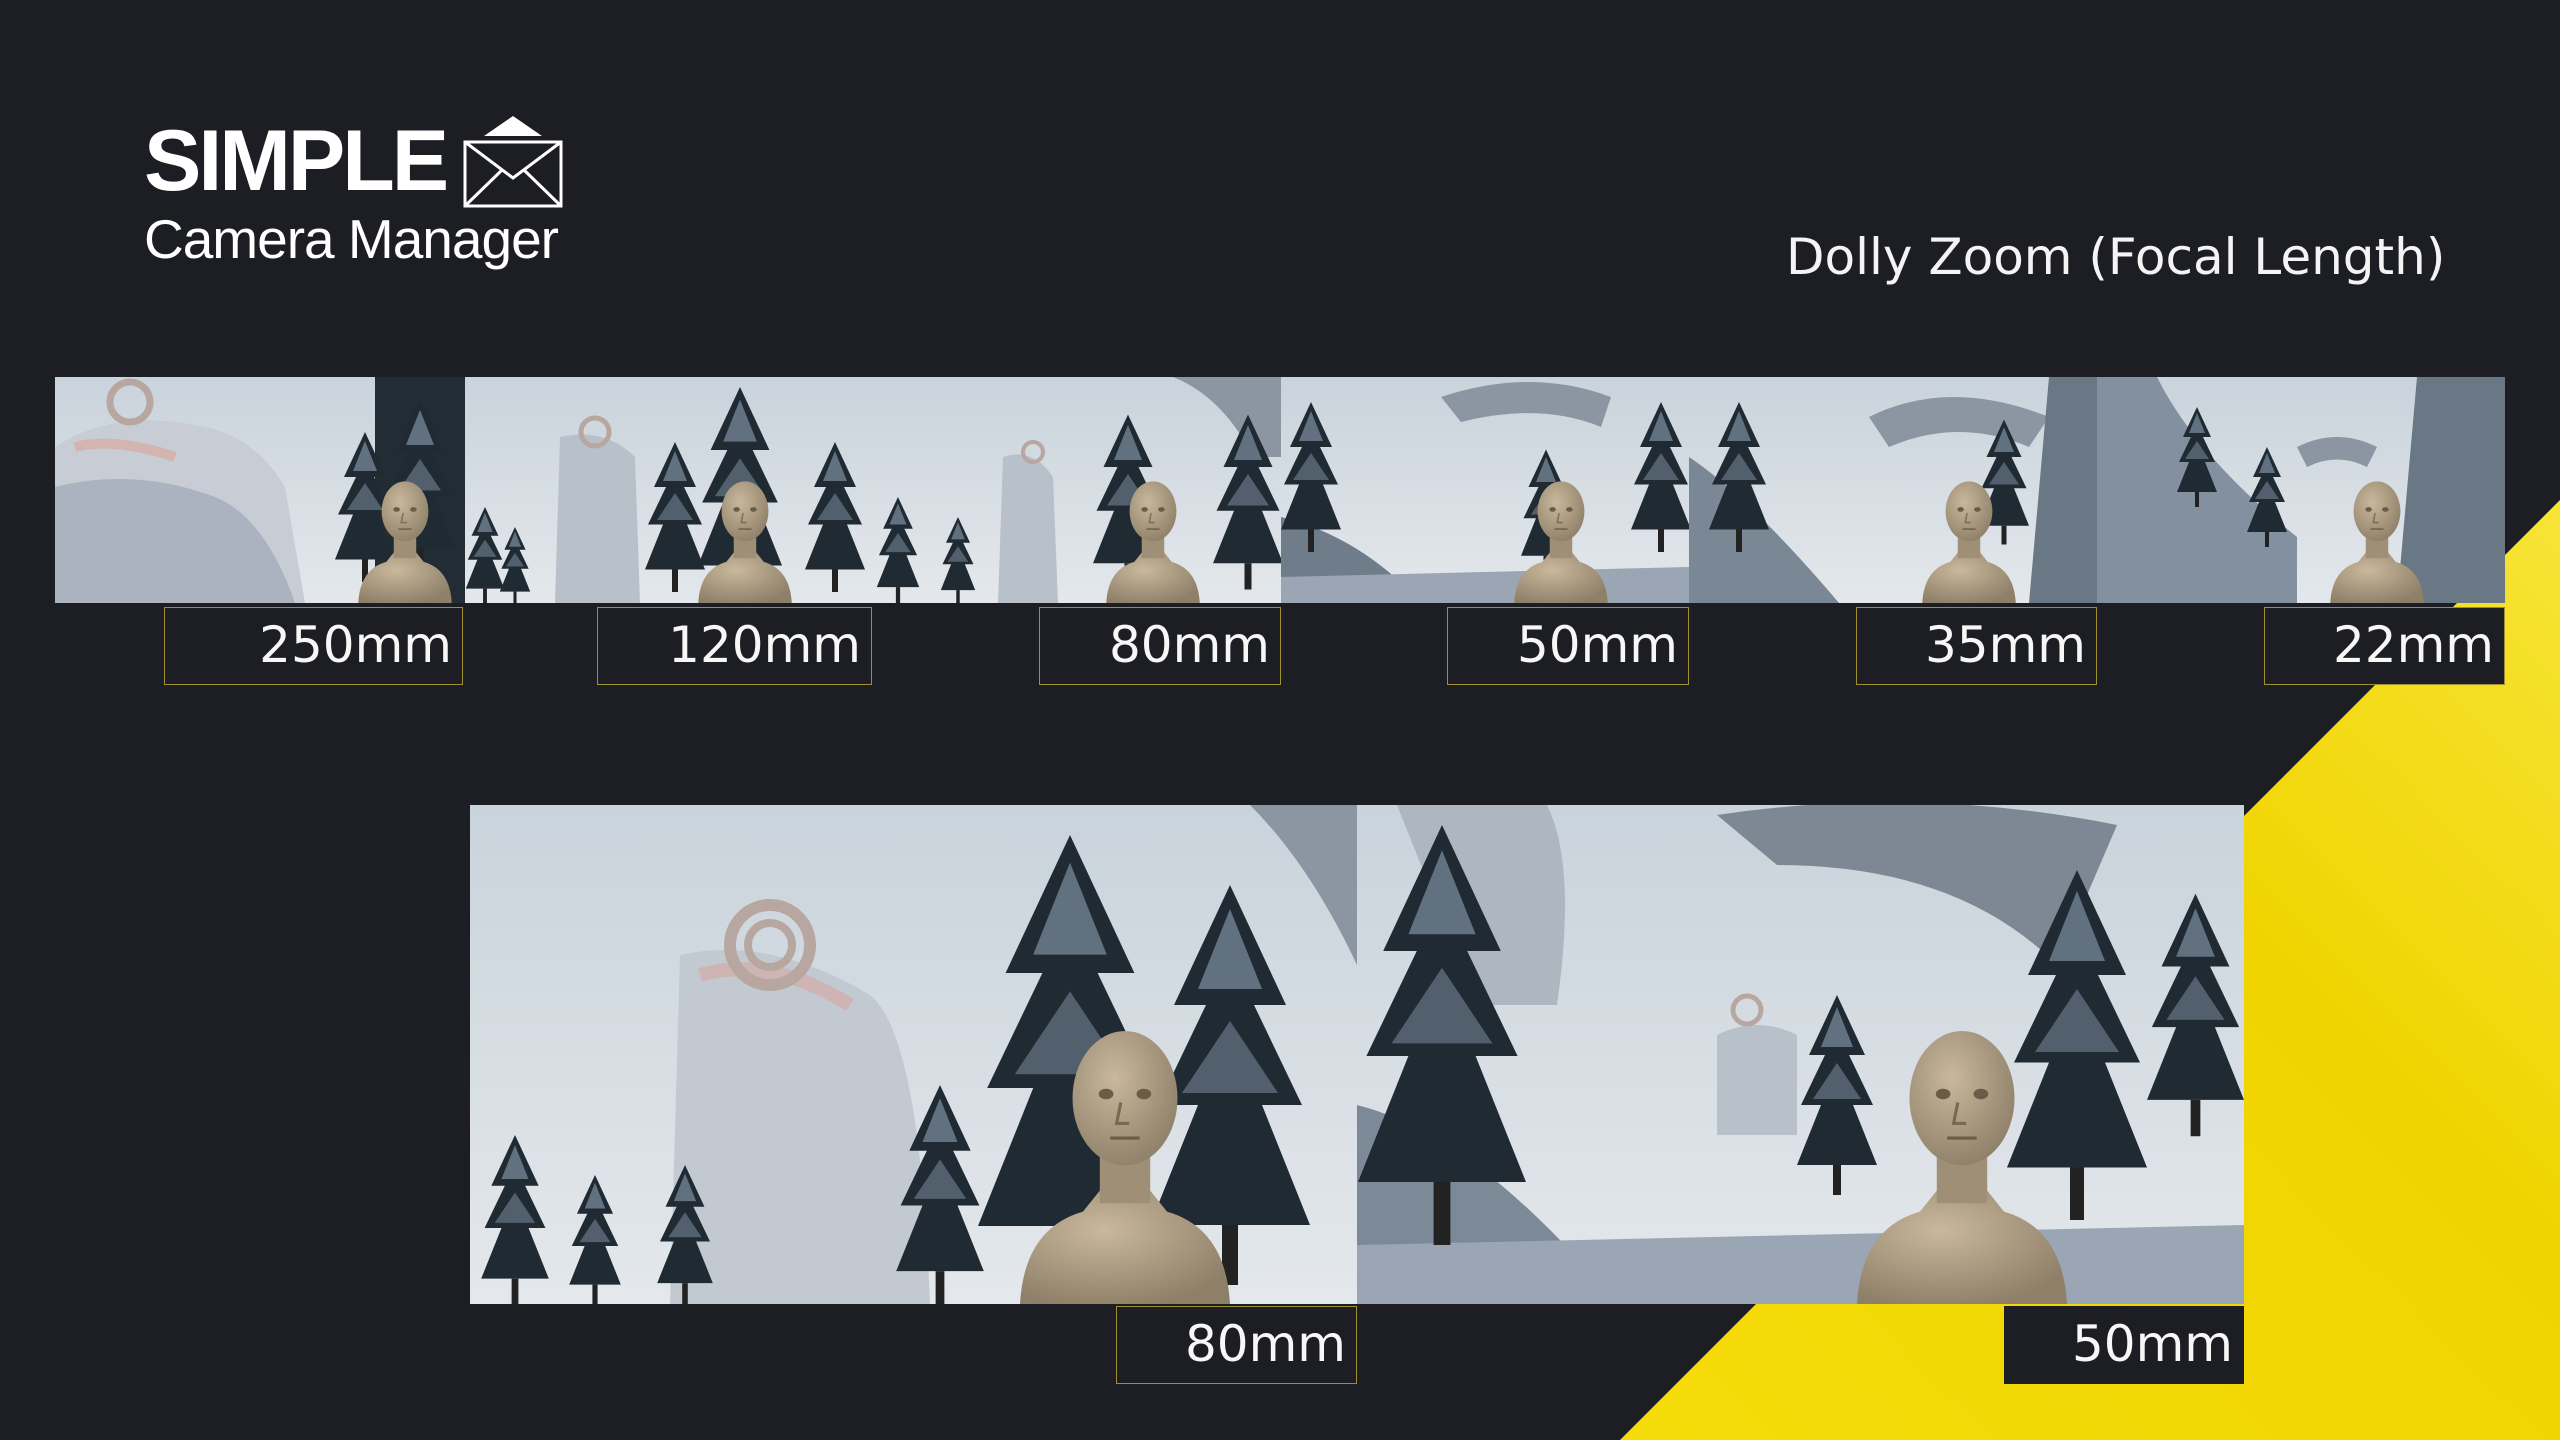 The width and height of the screenshot is (2560, 1440). What do you see at coordinates (734, 646) in the screenshot?
I see `label-120mm: 120mm` at bounding box center [734, 646].